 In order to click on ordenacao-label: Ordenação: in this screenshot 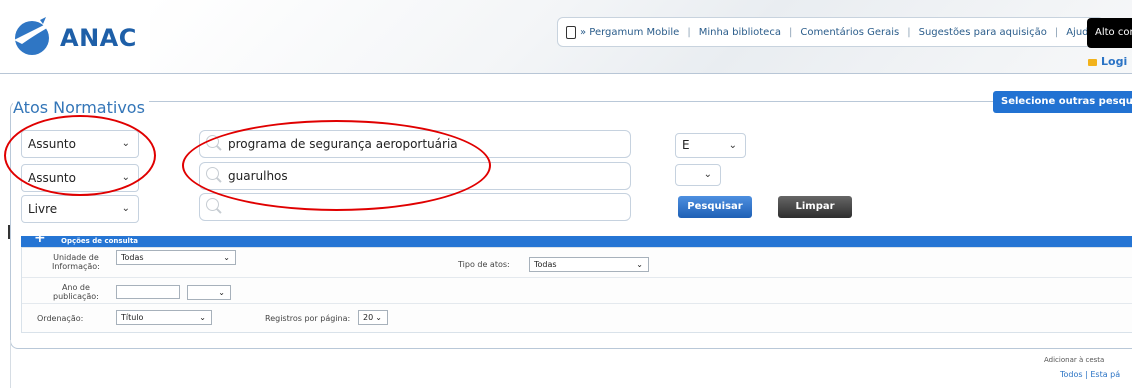, I will do `click(60, 318)`.